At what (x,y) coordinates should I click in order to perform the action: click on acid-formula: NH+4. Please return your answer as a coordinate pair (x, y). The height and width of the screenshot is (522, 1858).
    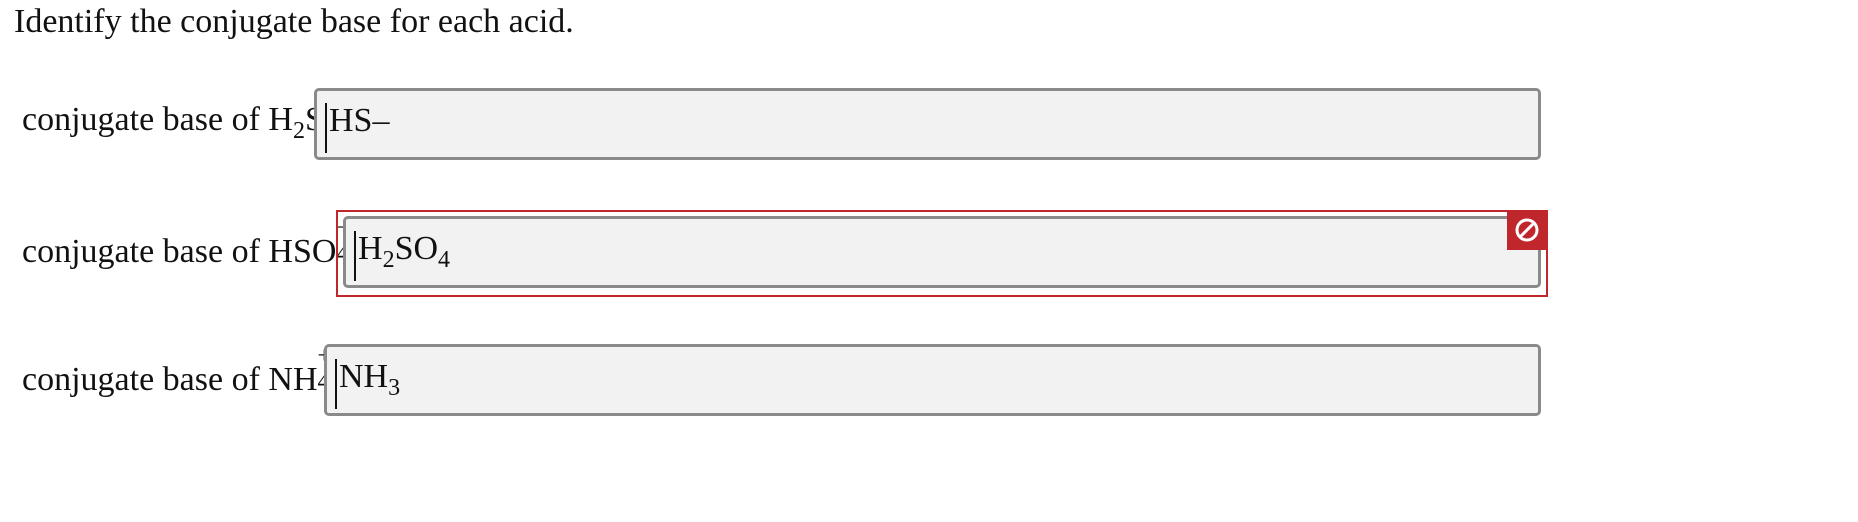
    Looking at the image, I should click on (299, 371).